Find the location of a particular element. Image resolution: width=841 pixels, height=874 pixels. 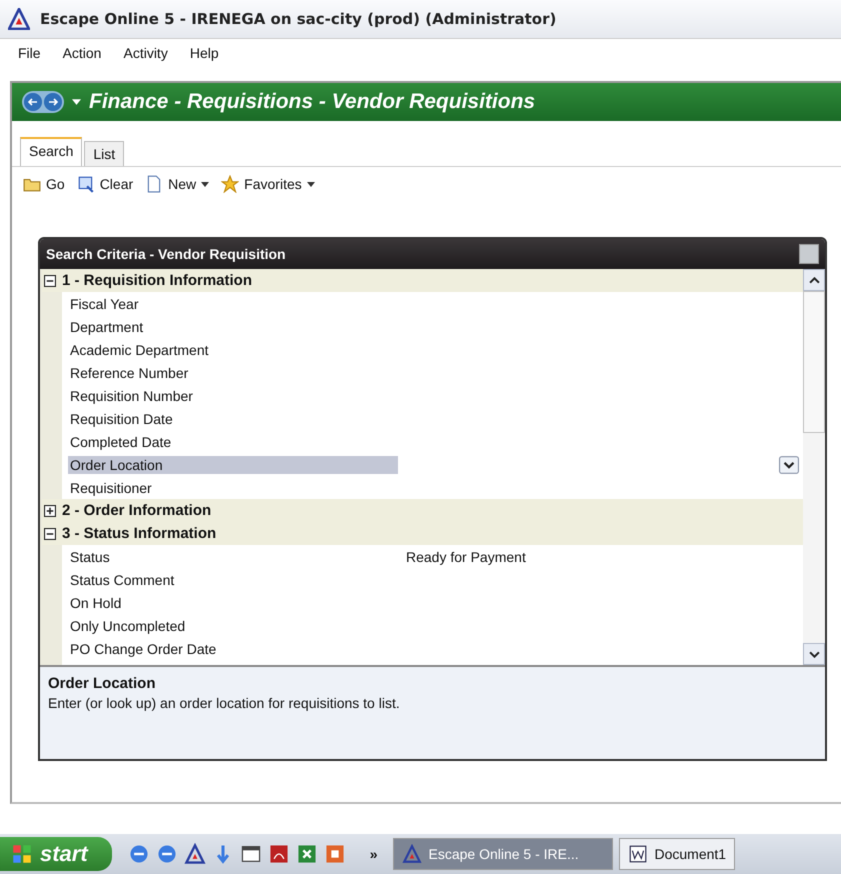

breadcrumb-title: Finance - Requisitions - Vendor Requisitions is located at coordinates (312, 102).